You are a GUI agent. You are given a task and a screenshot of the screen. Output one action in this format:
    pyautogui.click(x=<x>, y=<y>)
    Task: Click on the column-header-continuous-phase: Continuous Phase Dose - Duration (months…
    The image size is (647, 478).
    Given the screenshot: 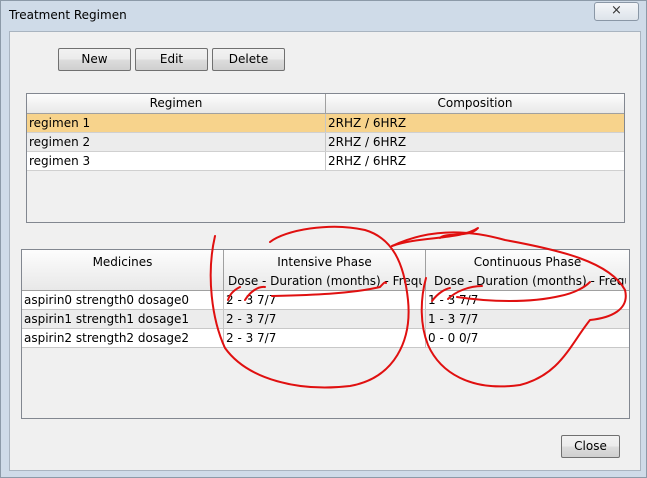 What is the action you would take?
    pyautogui.click(x=527, y=270)
    